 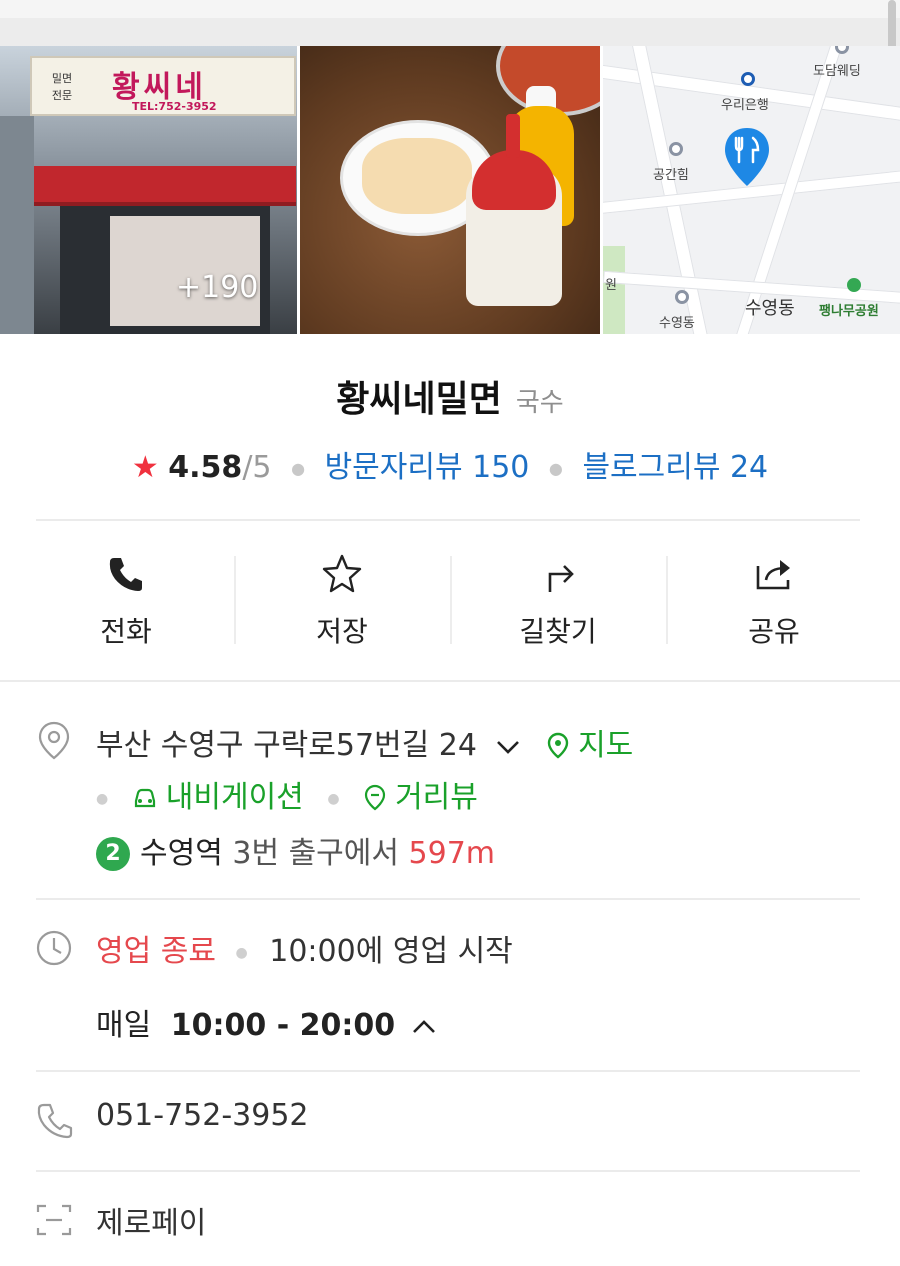 What do you see at coordinates (55, 1121) in the screenshot?
I see `phone-outline-icon` at bounding box center [55, 1121].